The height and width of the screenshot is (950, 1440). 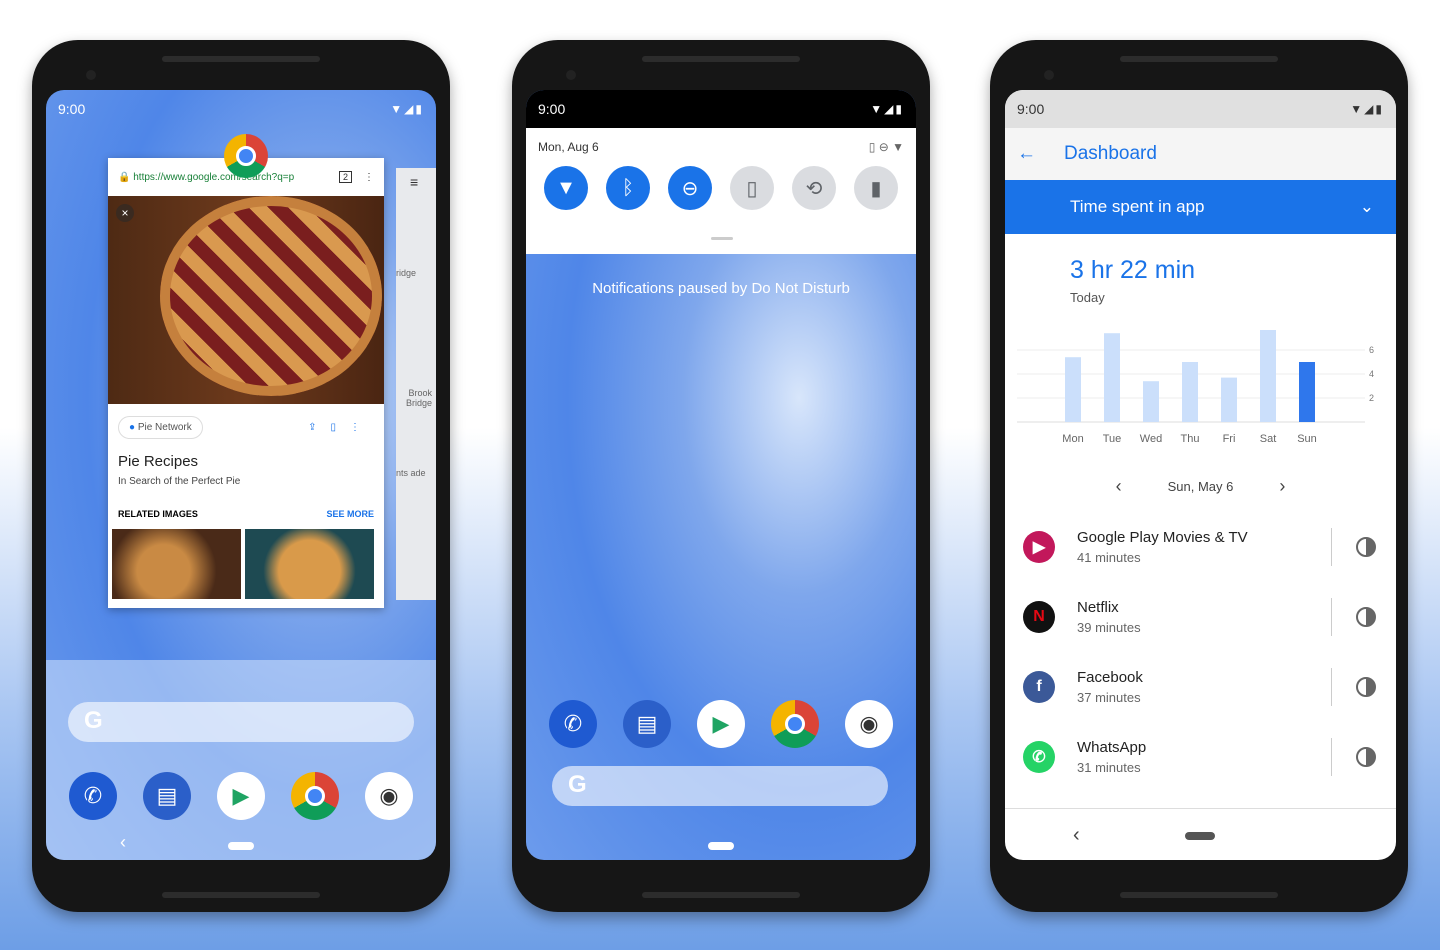 What do you see at coordinates (126, 177) in the screenshot?
I see `lock-icon: 🔒` at bounding box center [126, 177].